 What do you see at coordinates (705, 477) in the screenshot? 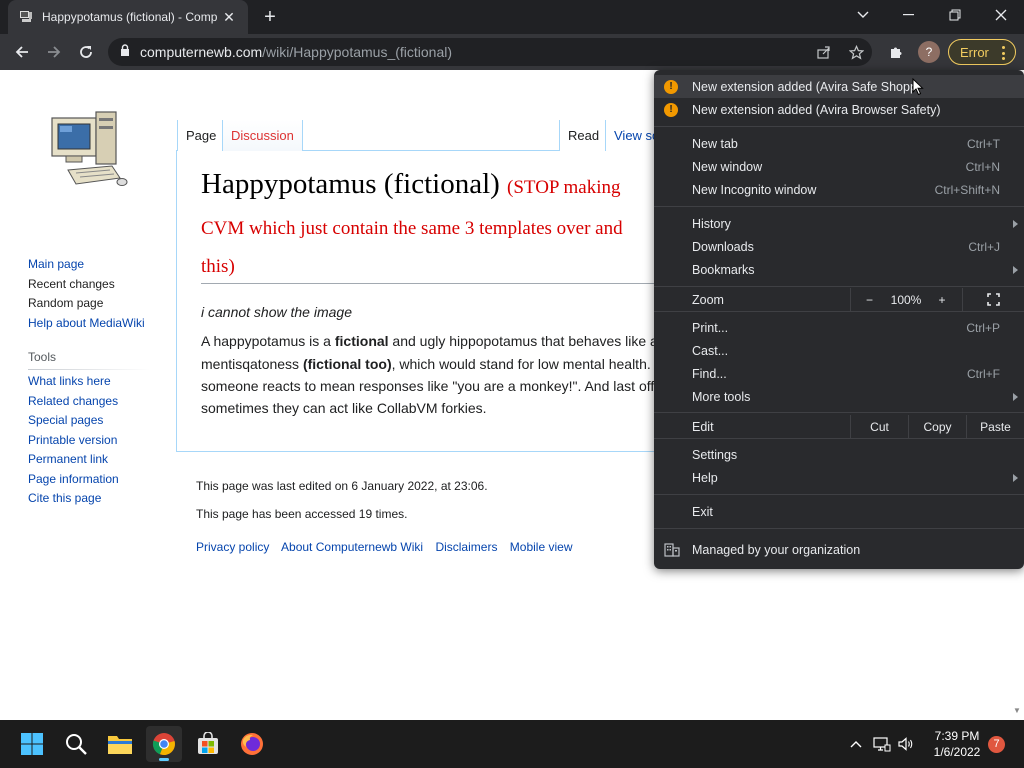
I see `menu-item-label: Help` at bounding box center [705, 477].